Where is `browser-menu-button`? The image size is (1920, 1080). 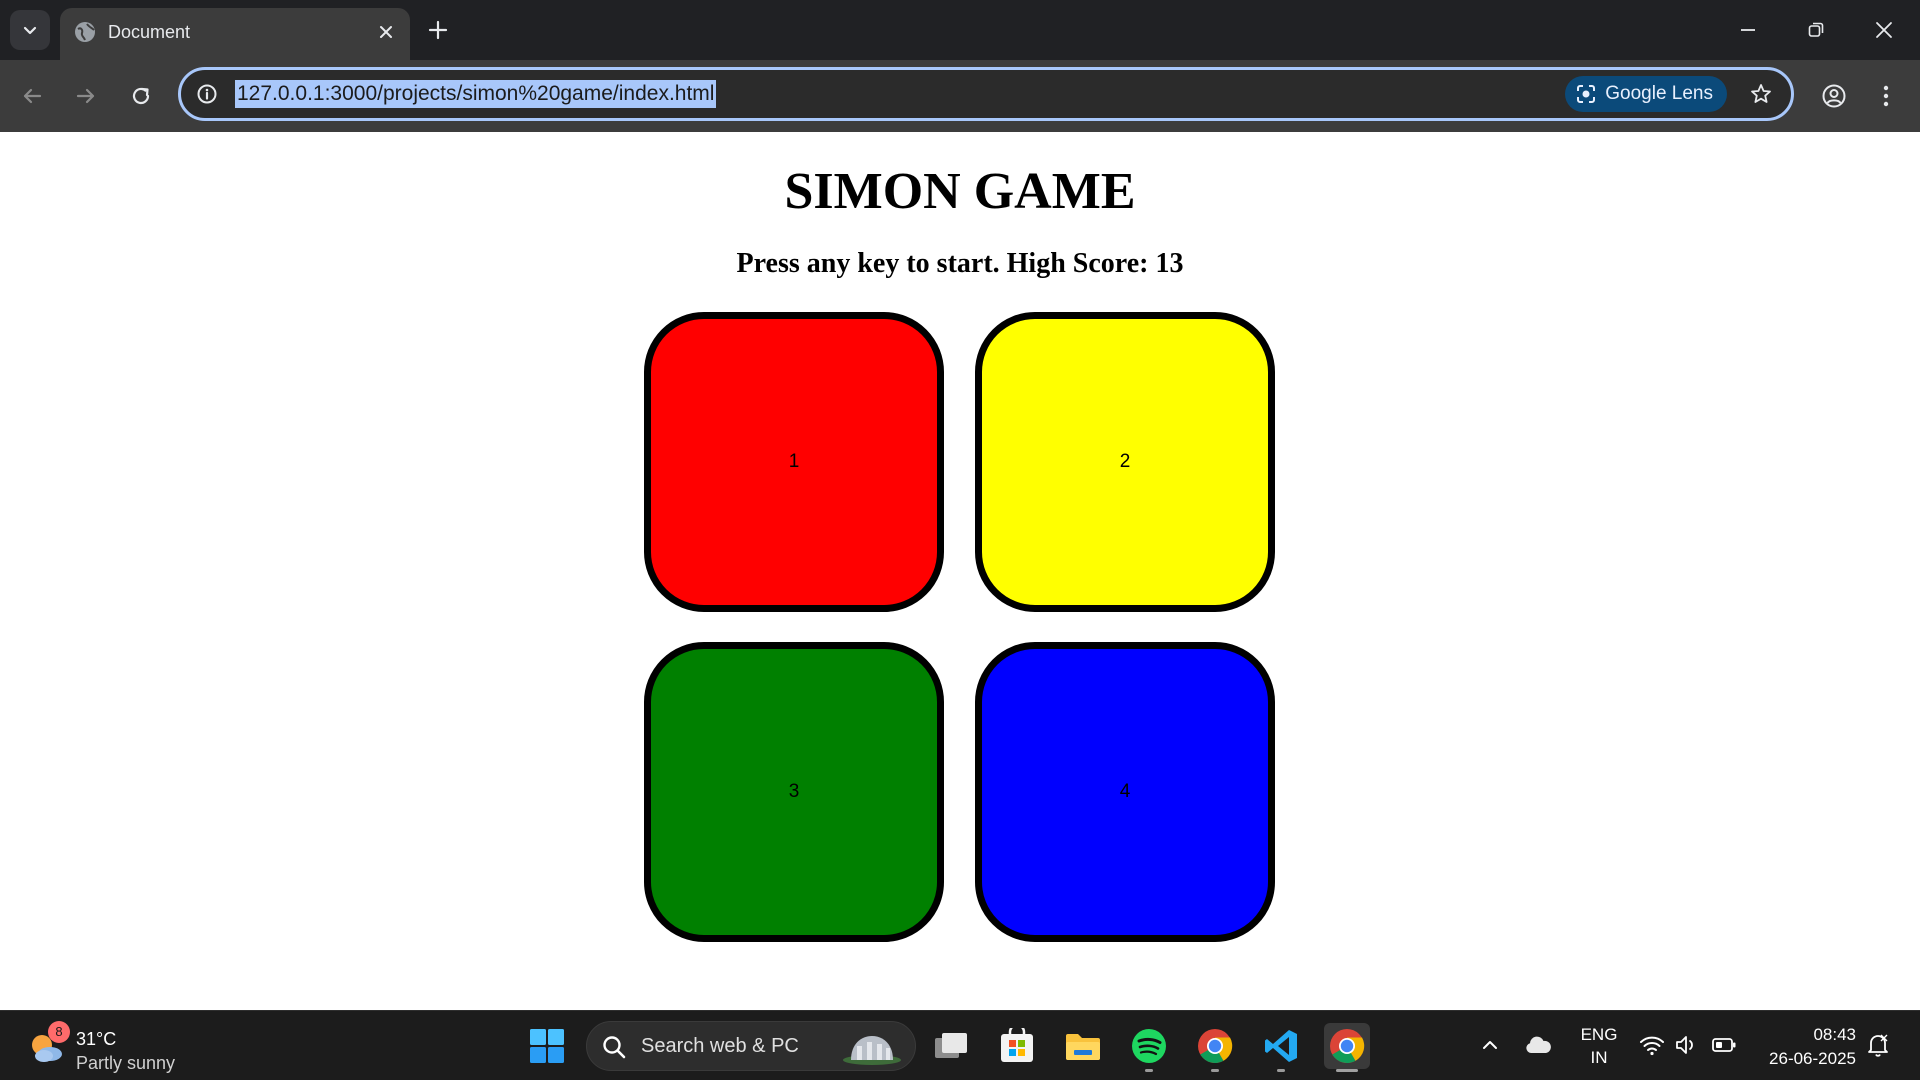
browser-menu-button is located at coordinates (1886, 96).